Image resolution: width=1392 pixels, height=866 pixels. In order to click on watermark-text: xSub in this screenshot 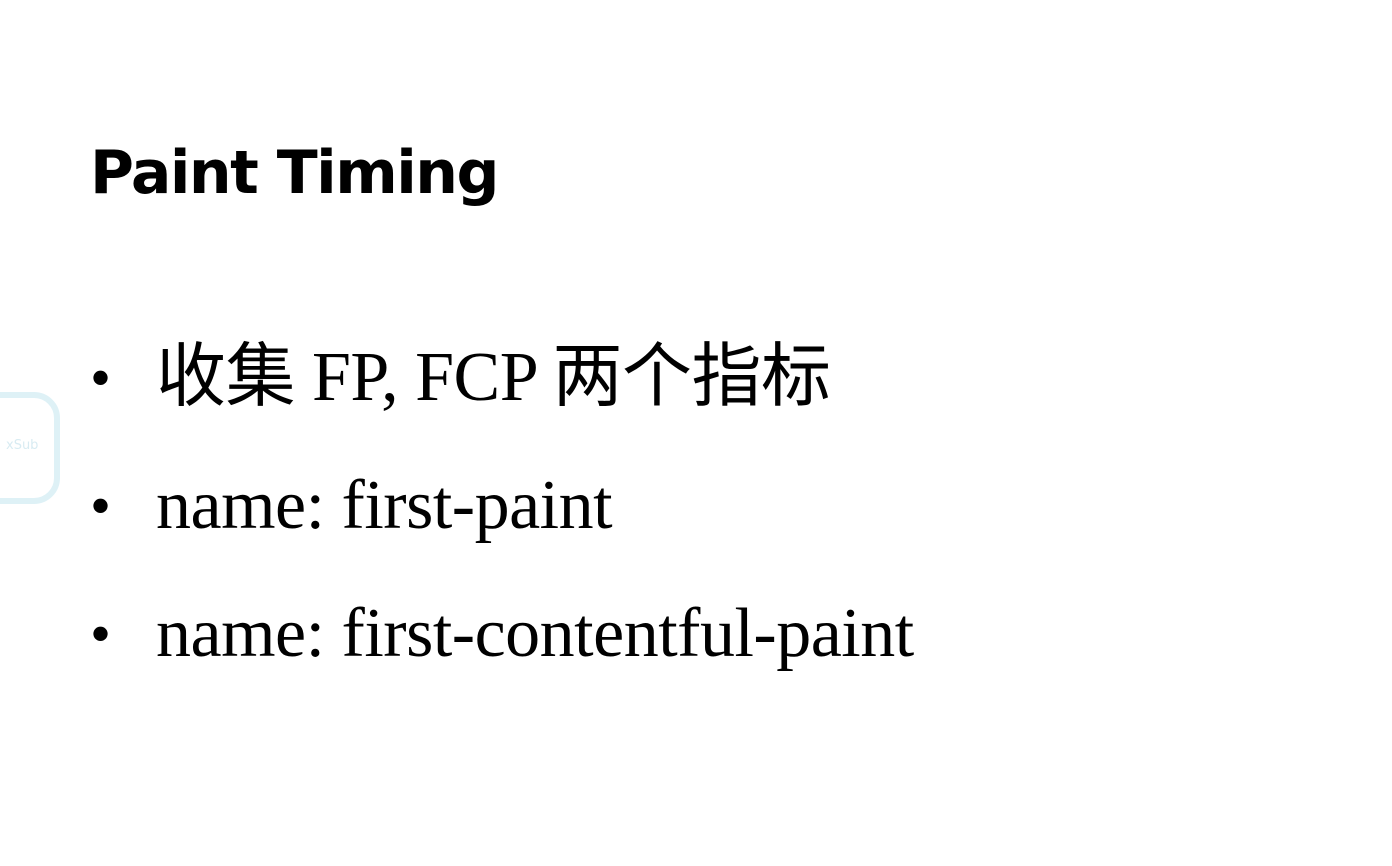, I will do `click(22, 445)`.